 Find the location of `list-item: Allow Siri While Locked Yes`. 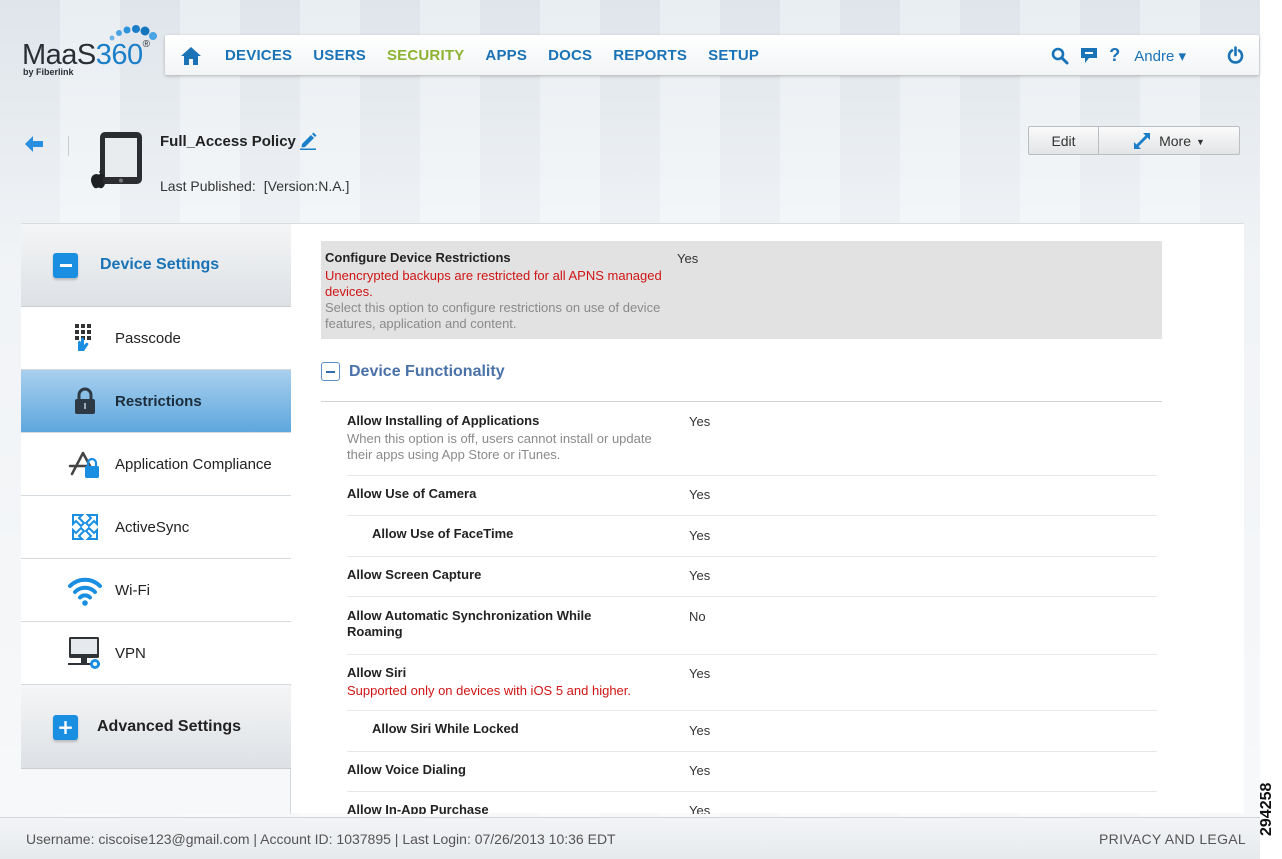

list-item: Allow Siri While Locked Yes is located at coordinates (752, 731).